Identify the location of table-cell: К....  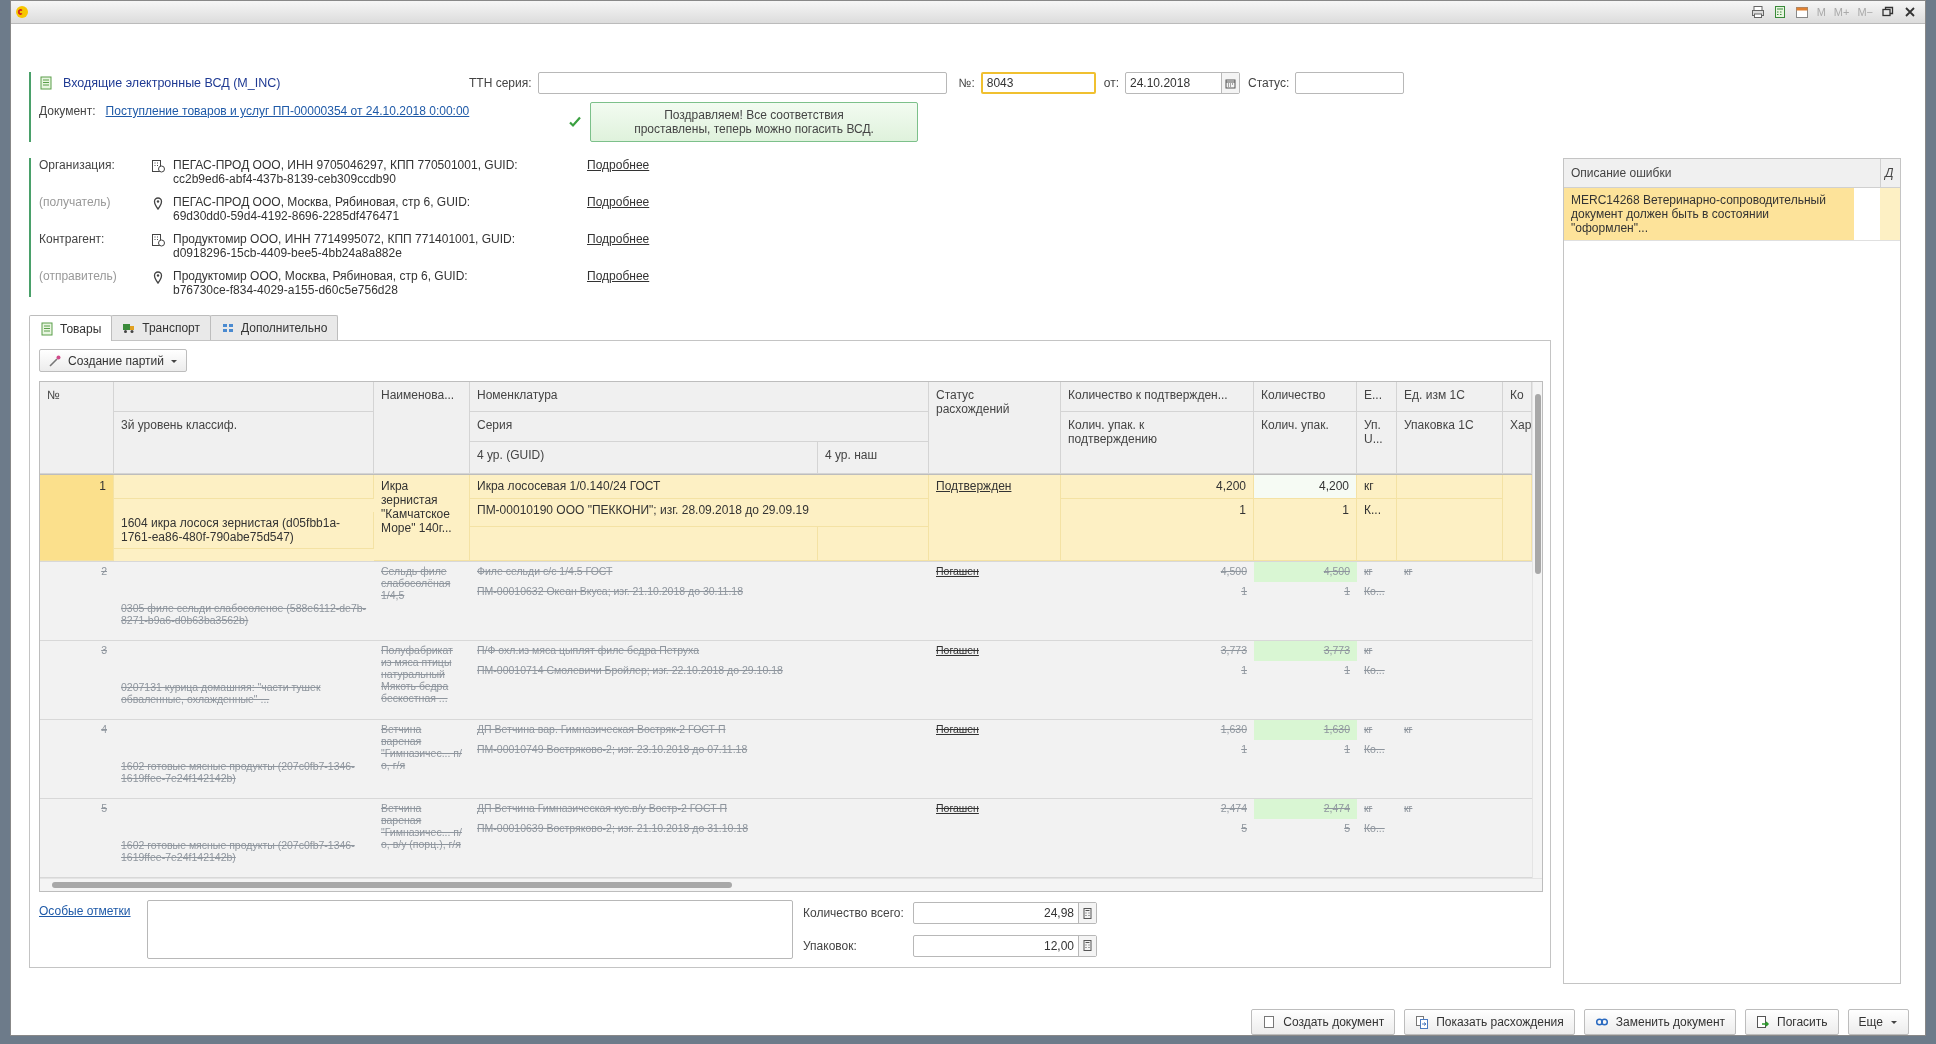
(1377, 530).